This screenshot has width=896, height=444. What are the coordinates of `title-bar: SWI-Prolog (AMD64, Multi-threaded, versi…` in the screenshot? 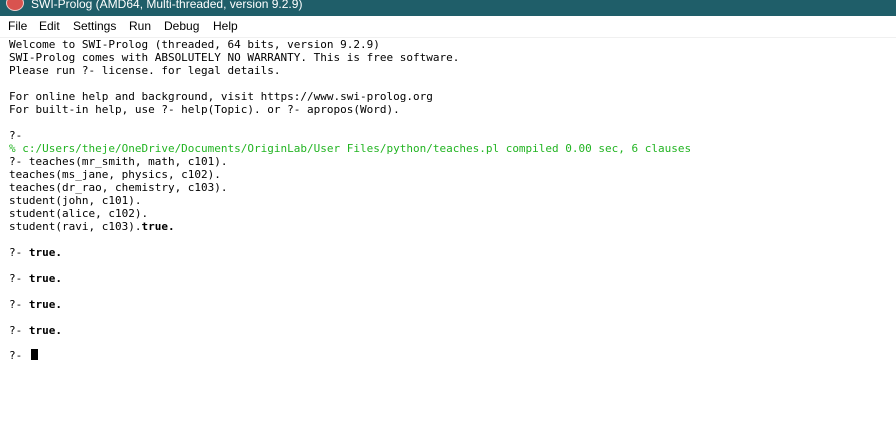 It's located at (448, 8).